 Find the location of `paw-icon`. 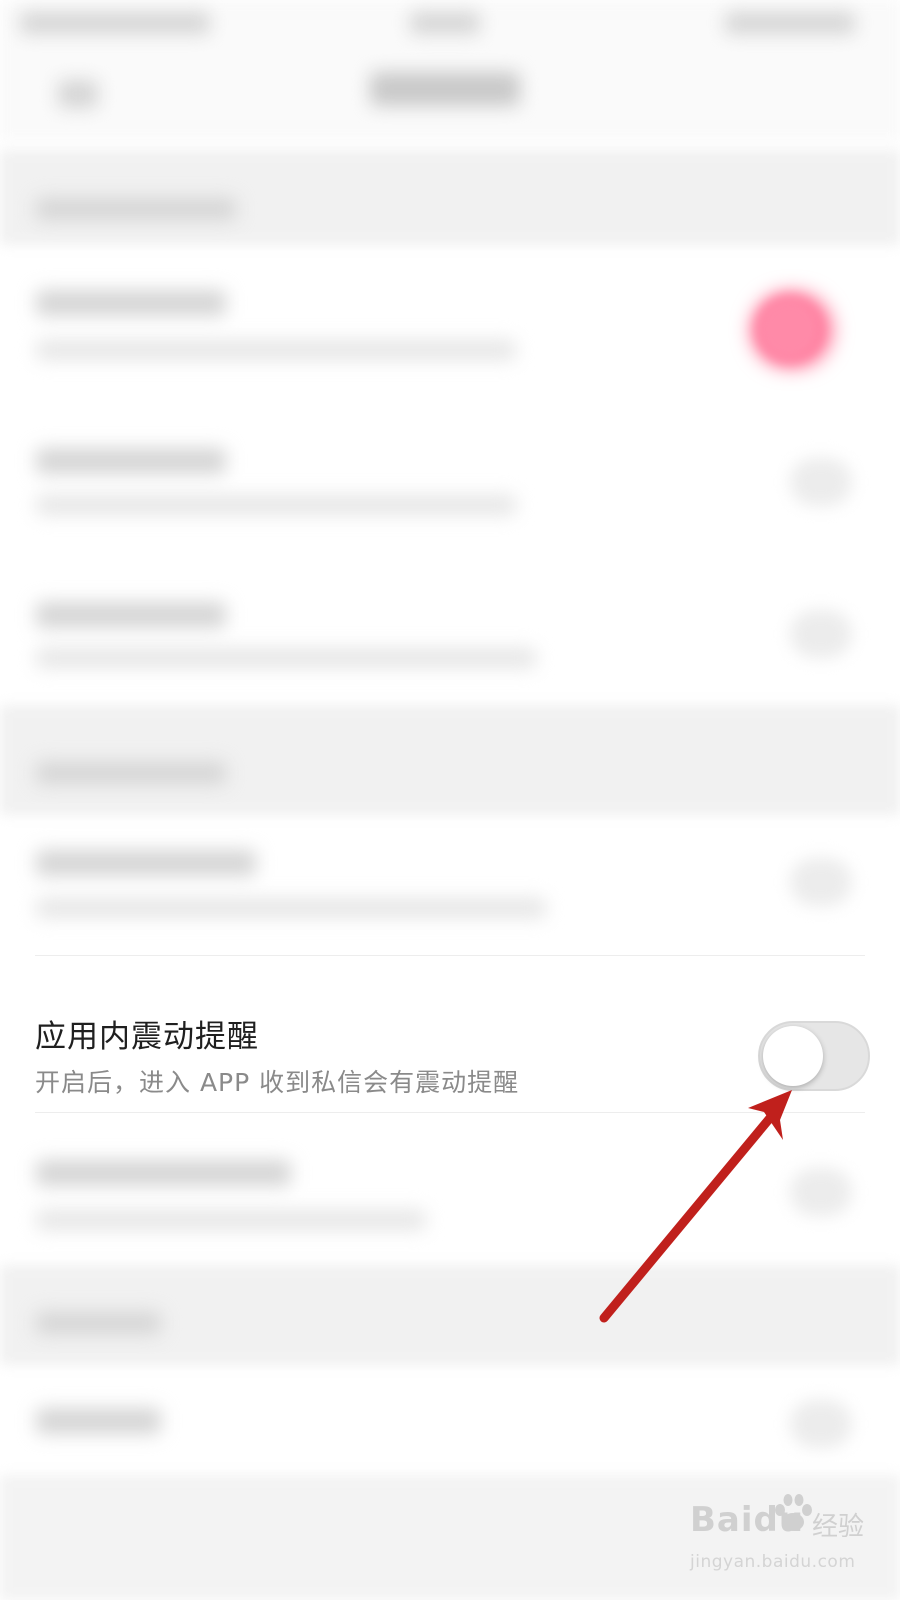

paw-icon is located at coordinates (793, 1512).